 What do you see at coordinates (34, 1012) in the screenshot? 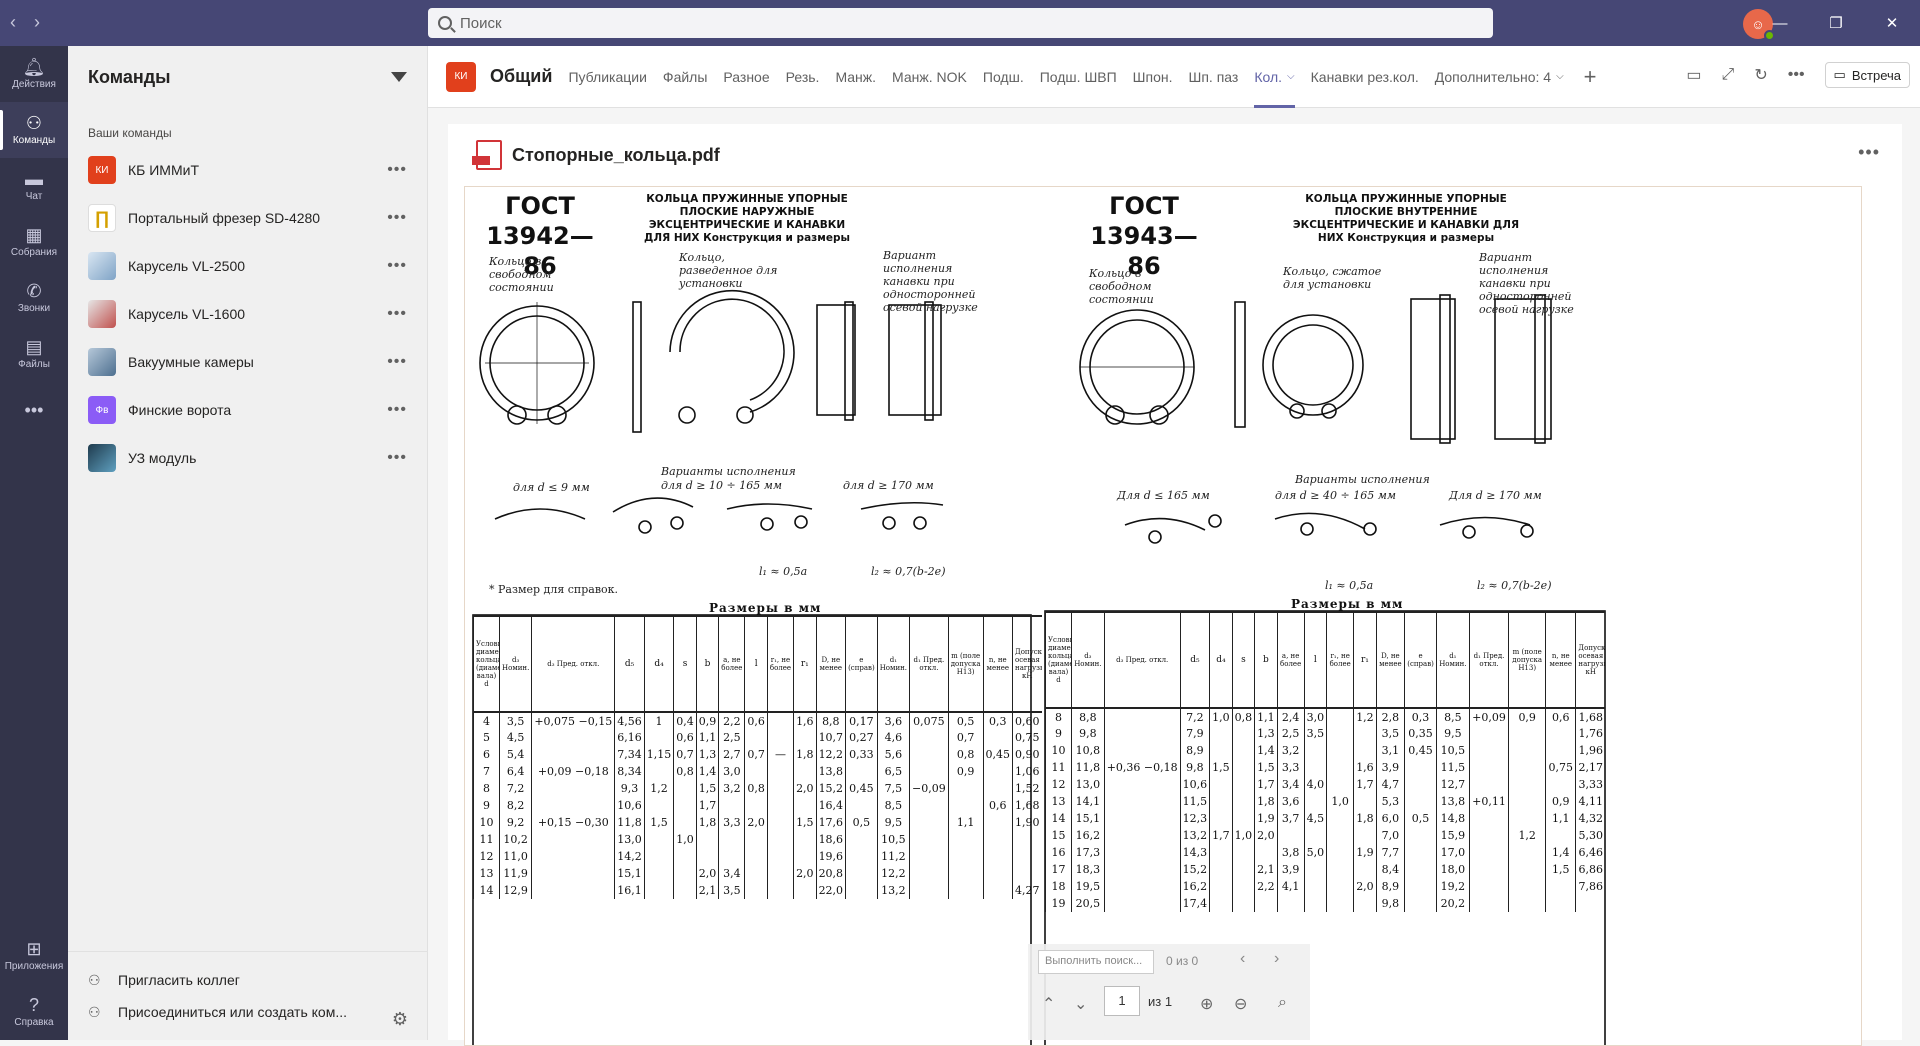
I see `rail-help: ? Справка` at bounding box center [34, 1012].